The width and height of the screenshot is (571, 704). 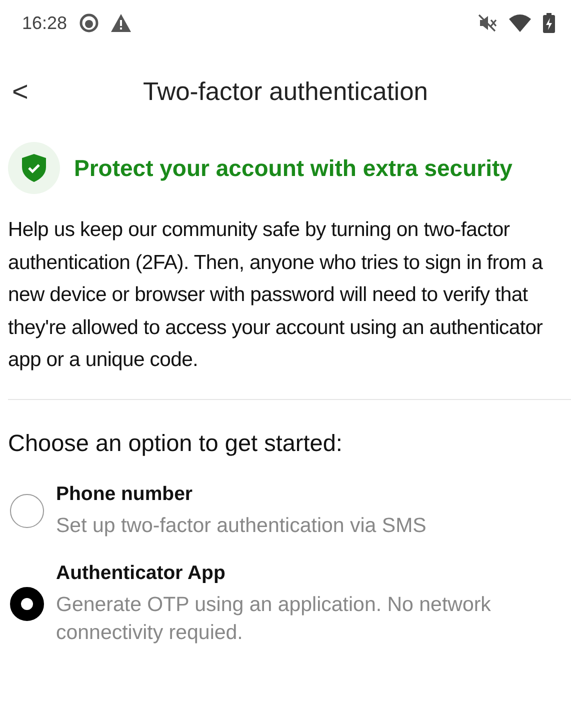 I want to click on option-label: Phone number, so click(x=125, y=494).